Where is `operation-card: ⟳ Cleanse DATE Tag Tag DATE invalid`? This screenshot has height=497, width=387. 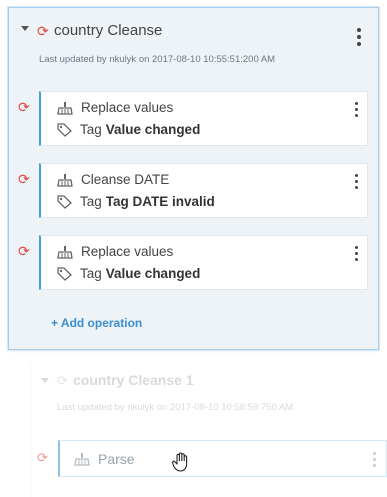
operation-card: ⟳ Cleanse DATE Tag Tag DATE invalid is located at coordinates (193, 190).